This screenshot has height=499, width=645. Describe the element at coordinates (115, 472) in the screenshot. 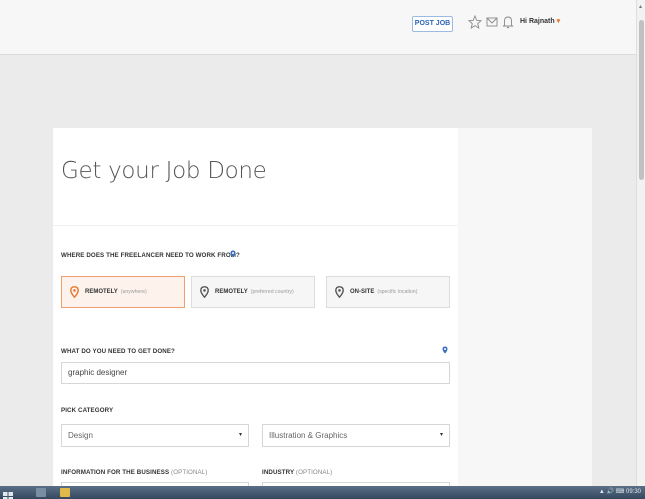

I see `business-info-label-text: INFORMATION FOR THE BUSINESS` at that location.